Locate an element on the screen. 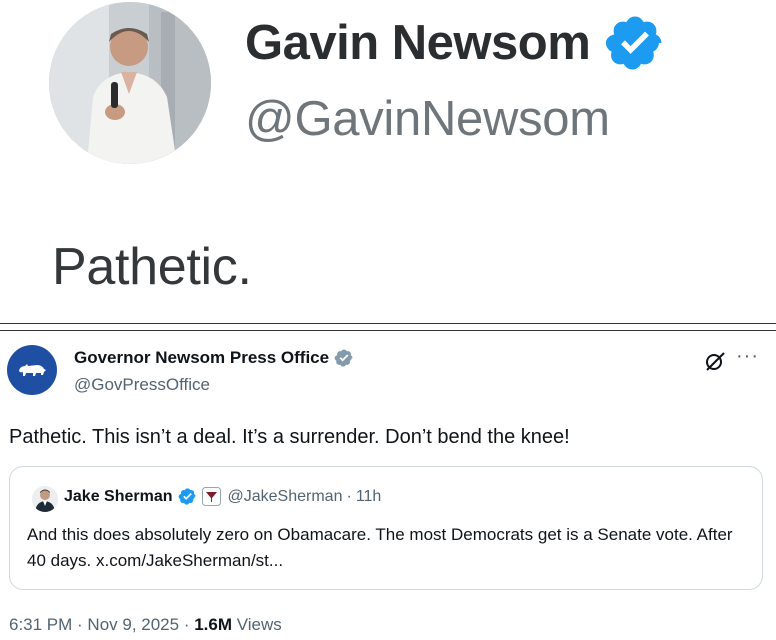 Image resolution: width=776 pixels, height=640 pixels. tweet-text: Pathetic. is located at coordinates (152, 267).